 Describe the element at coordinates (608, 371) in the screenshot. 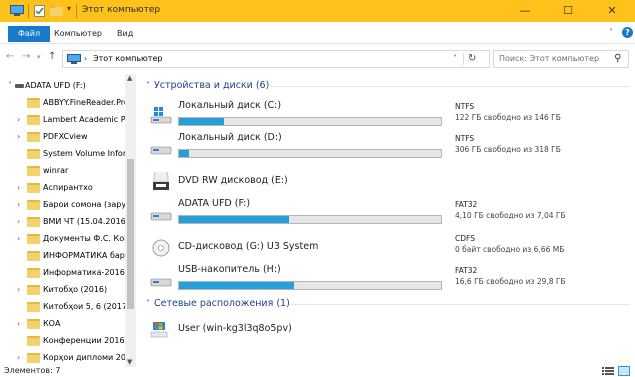

I see `details-view-icon` at that location.